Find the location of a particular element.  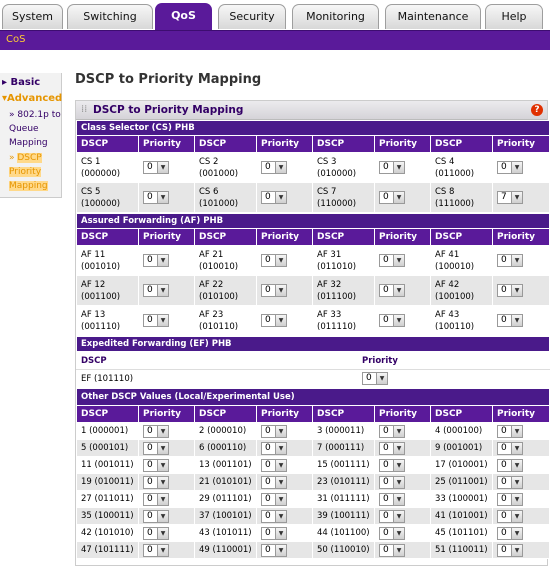

dscp-cell: AF 42 (100100) is located at coordinates (461, 290).